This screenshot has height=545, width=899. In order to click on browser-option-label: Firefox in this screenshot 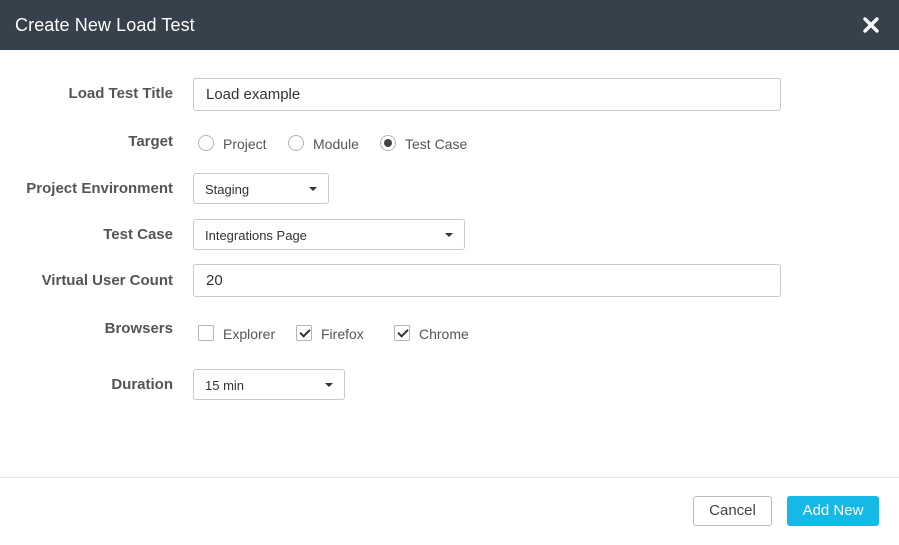, I will do `click(342, 334)`.